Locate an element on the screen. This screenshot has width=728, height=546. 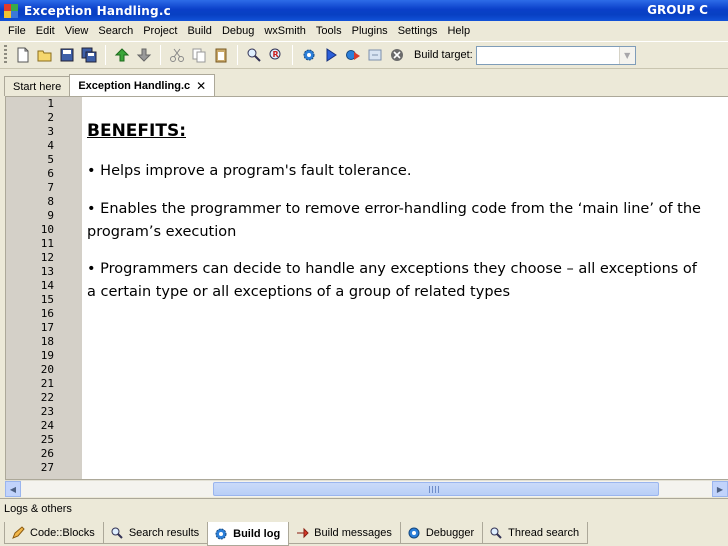
chevron-down-icon: ▼ is located at coordinates (626, 55).